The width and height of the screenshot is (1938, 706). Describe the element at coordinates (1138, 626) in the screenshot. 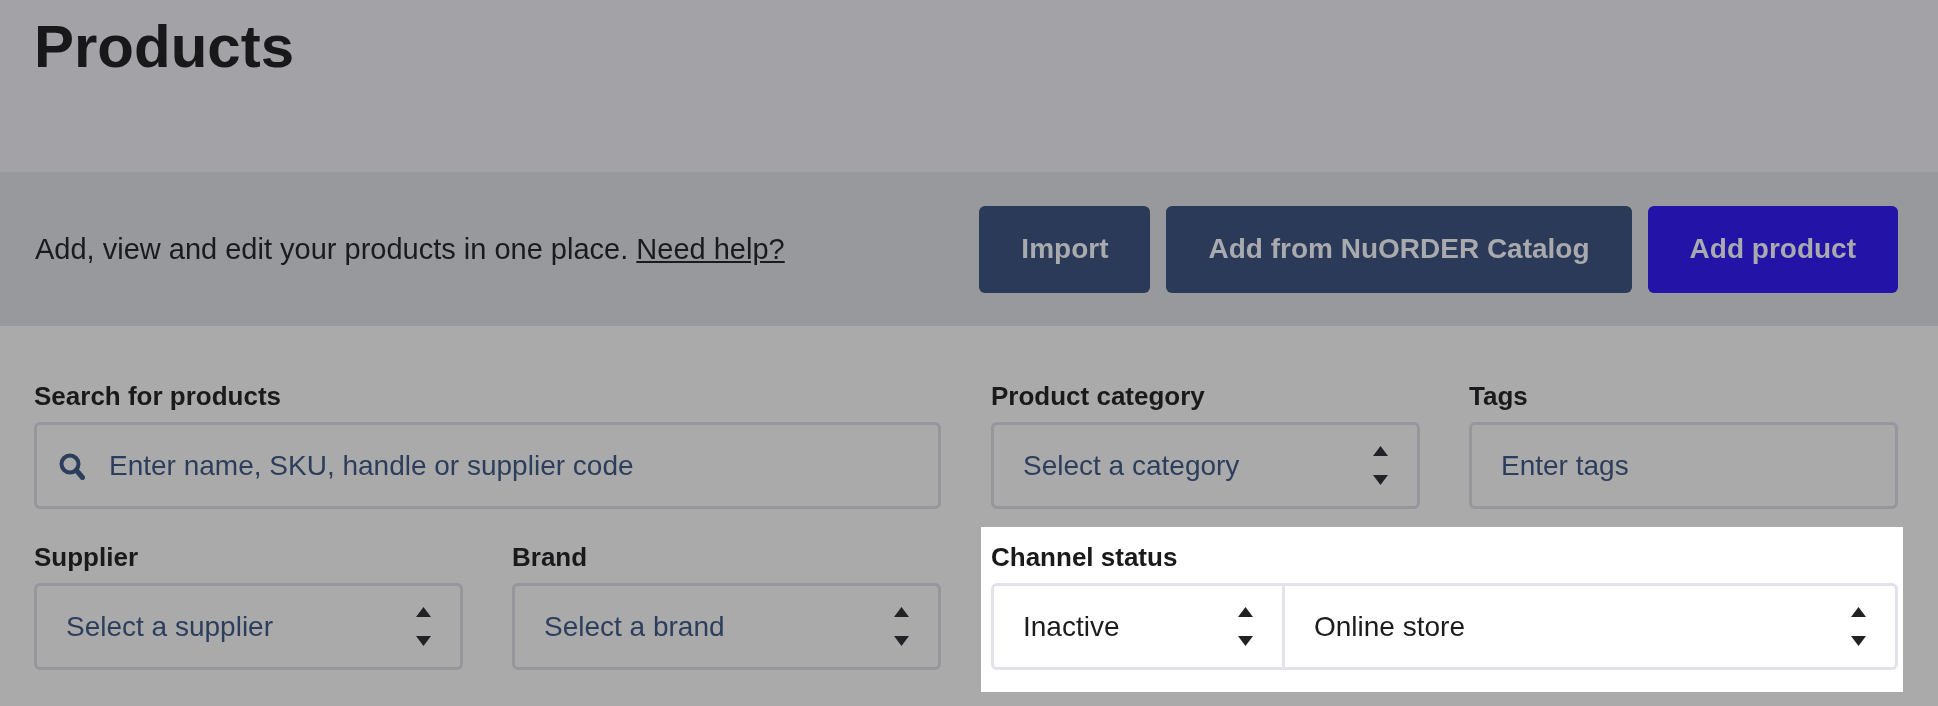

I see `status-select: Inactive` at that location.